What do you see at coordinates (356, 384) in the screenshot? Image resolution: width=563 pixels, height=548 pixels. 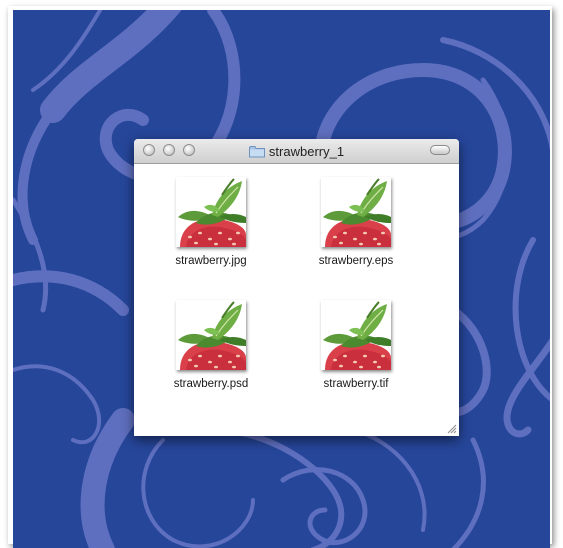 I see `file-name: strawberry.tif` at bounding box center [356, 384].